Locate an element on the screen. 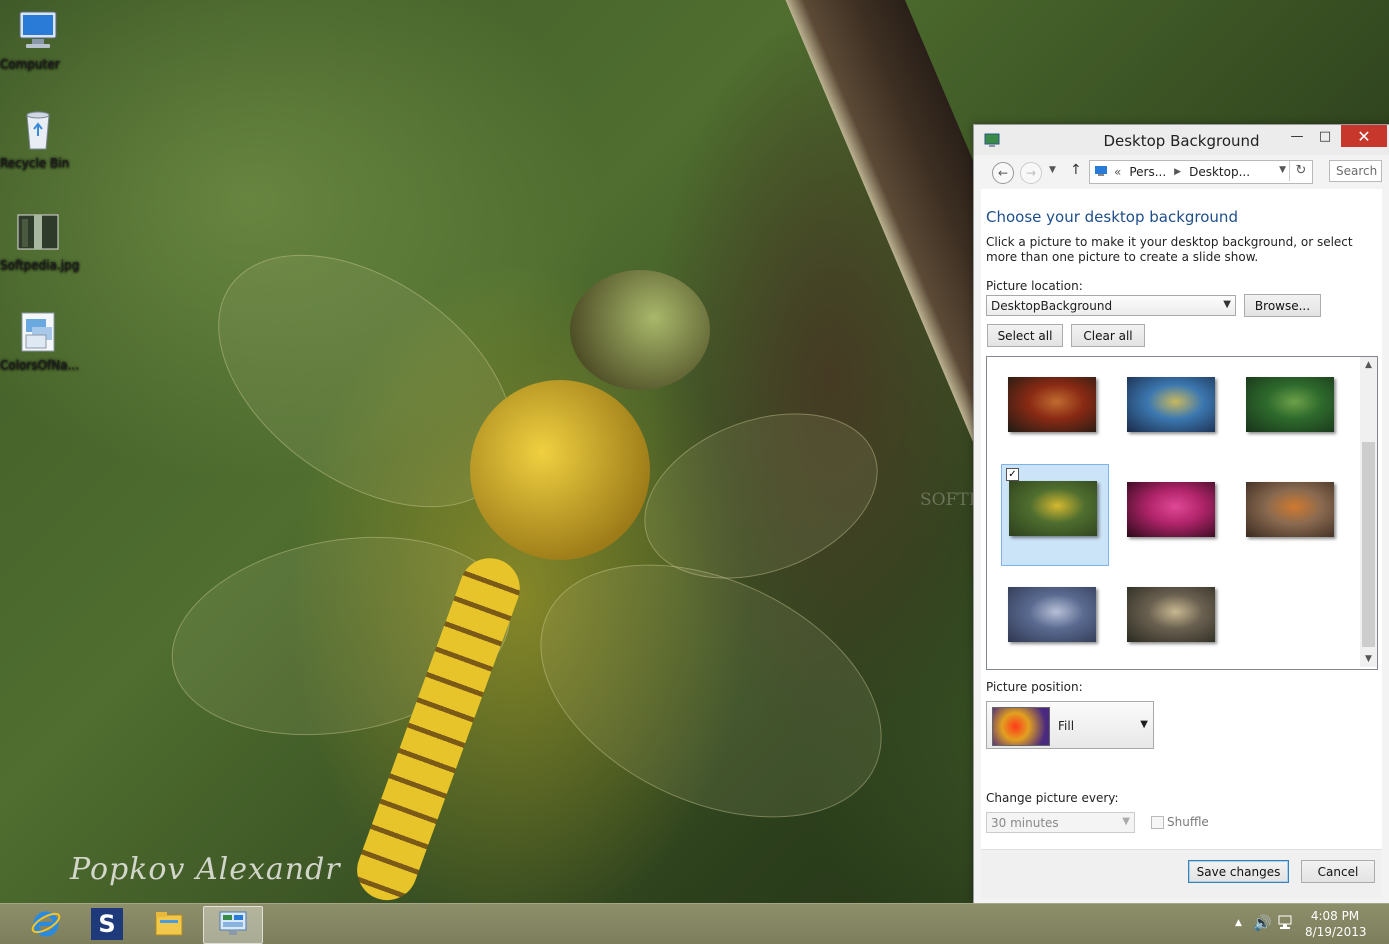 The height and width of the screenshot is (944, 1389). taskbar-file-explorer is located at coordinates (169, 924).